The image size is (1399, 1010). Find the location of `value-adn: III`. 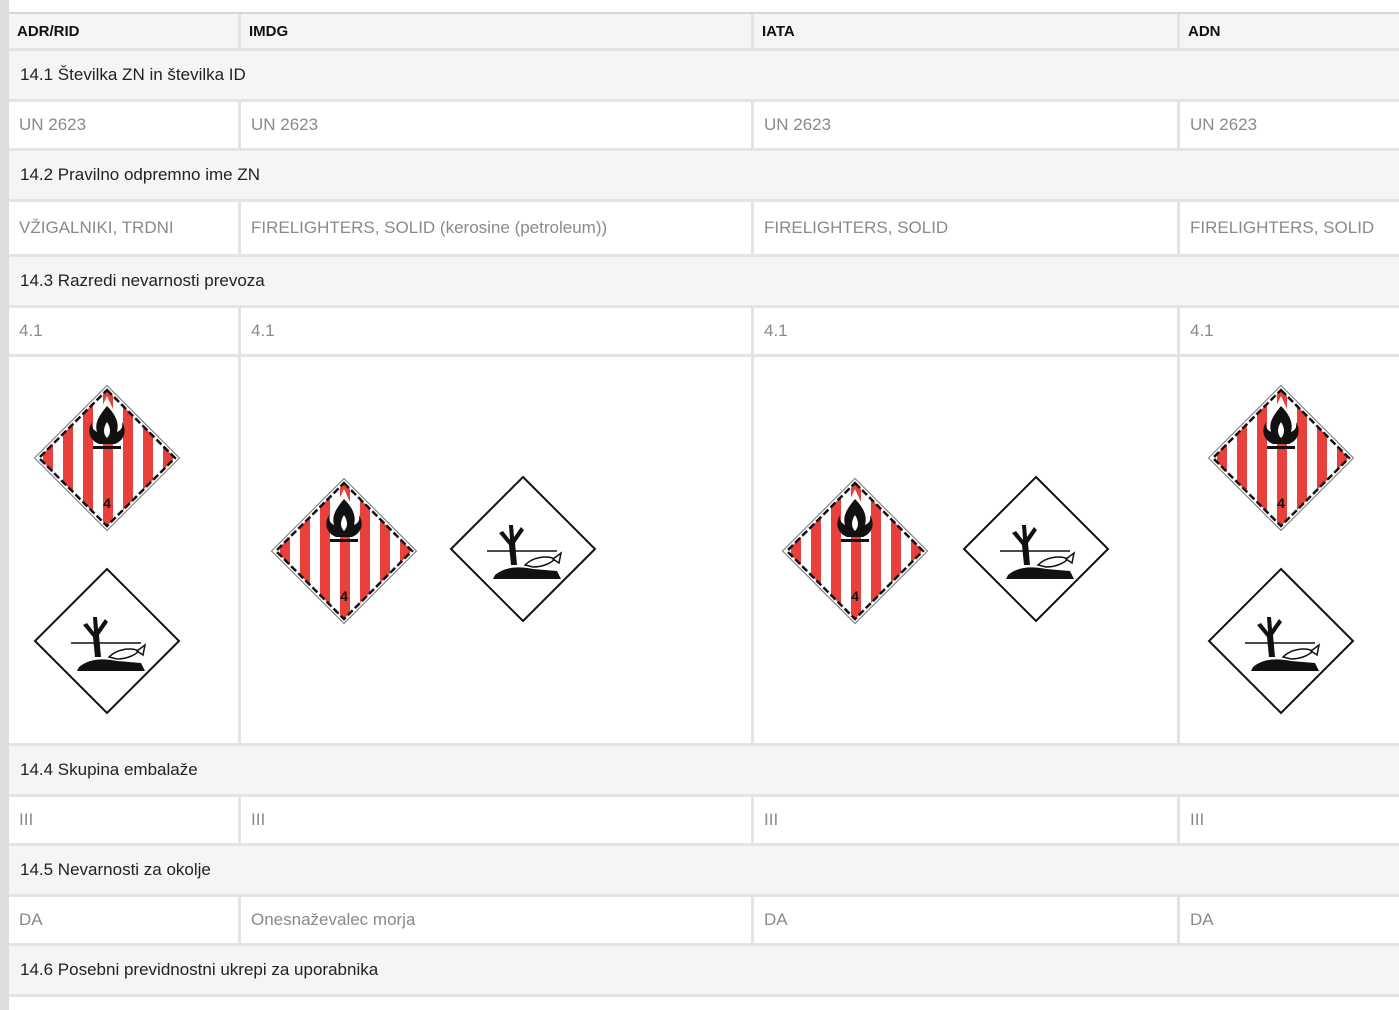

value-adn: III is located at coordinates (1288, 820).